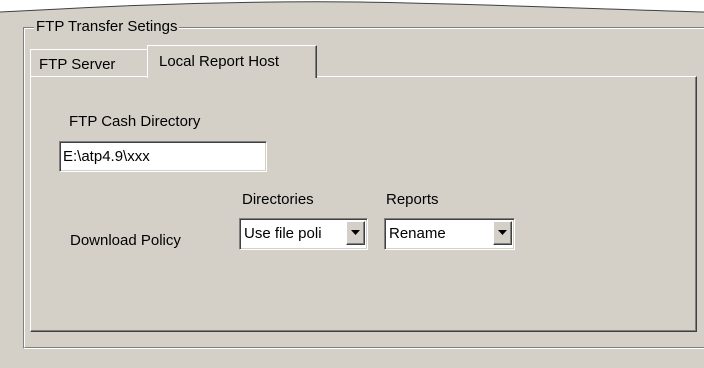  Describe the element at coordinates (106, 156) in the screenshot. I see `cash-directory-value: E:\atp4.9\xxx` at that location.